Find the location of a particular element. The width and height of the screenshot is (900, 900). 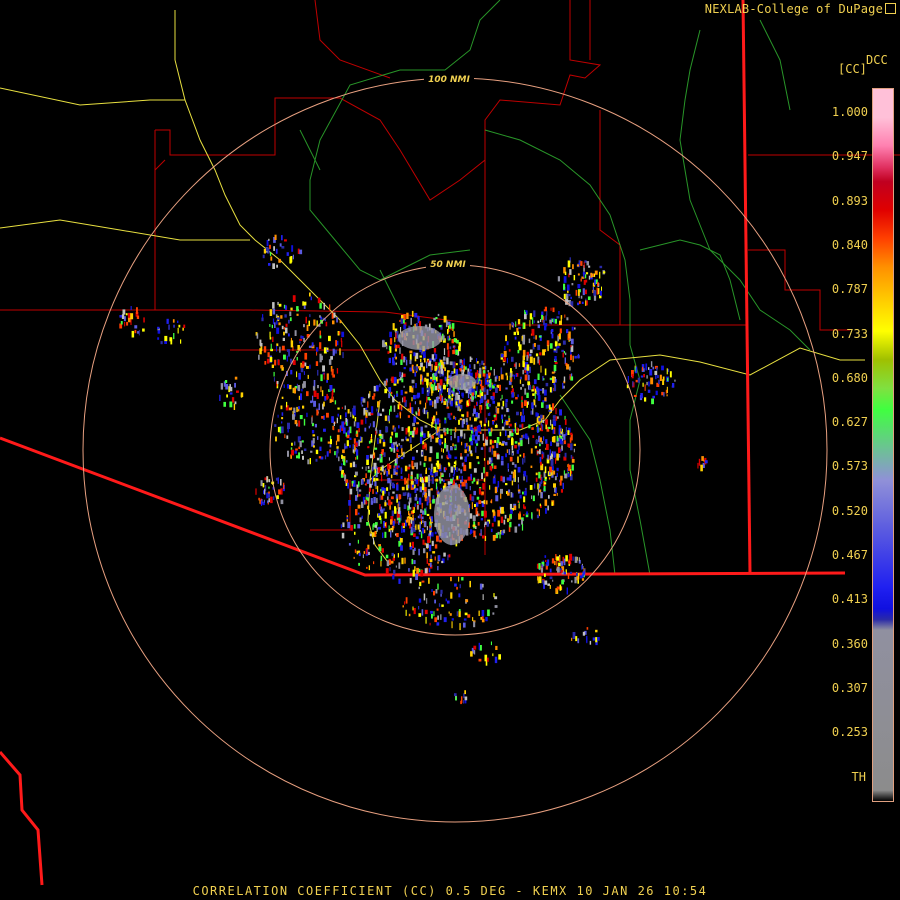

scale-tick-label: 0.627 is located at coordinates (849, 422).